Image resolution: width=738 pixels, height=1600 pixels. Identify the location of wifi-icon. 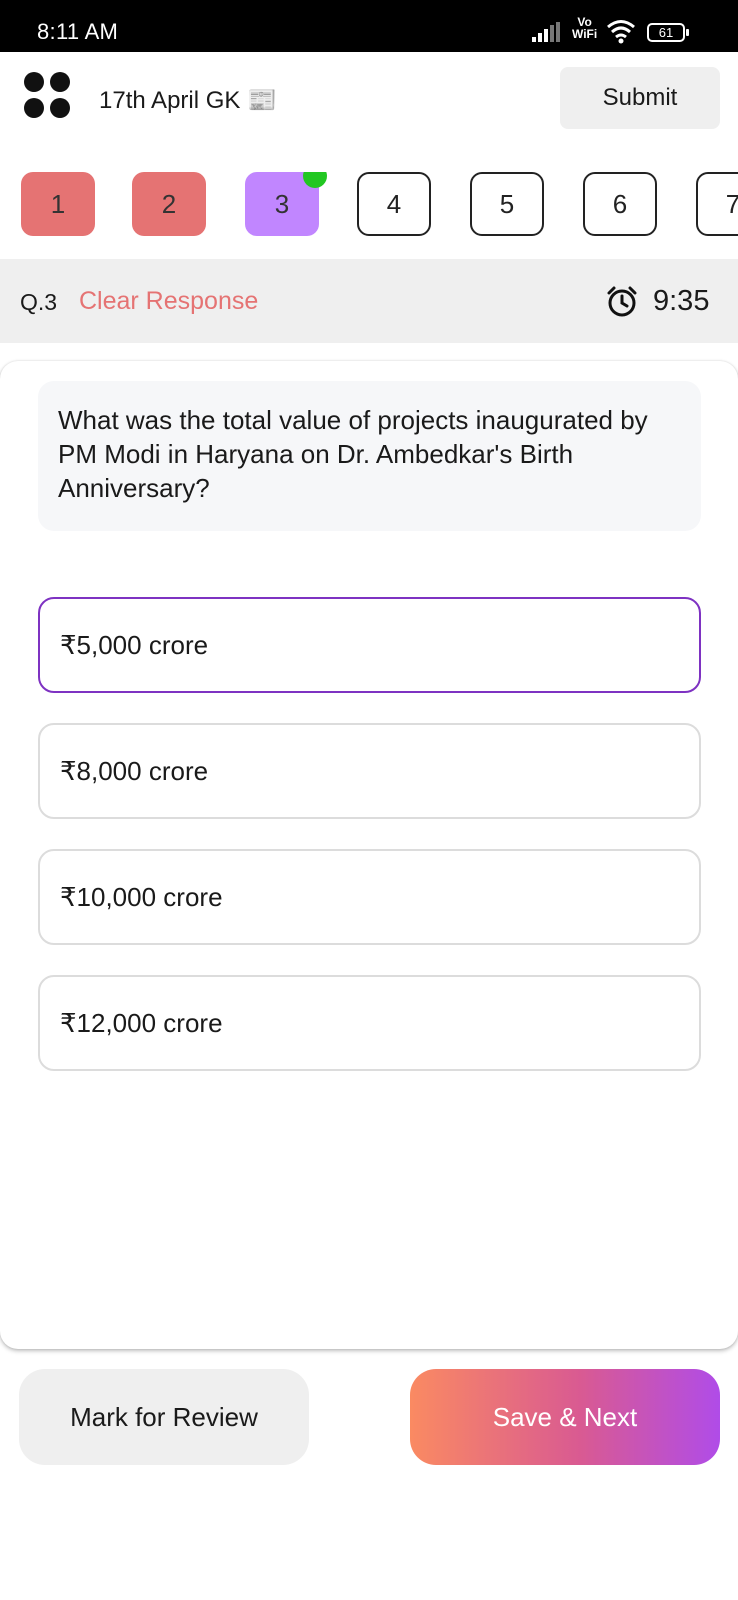
(621, 32).